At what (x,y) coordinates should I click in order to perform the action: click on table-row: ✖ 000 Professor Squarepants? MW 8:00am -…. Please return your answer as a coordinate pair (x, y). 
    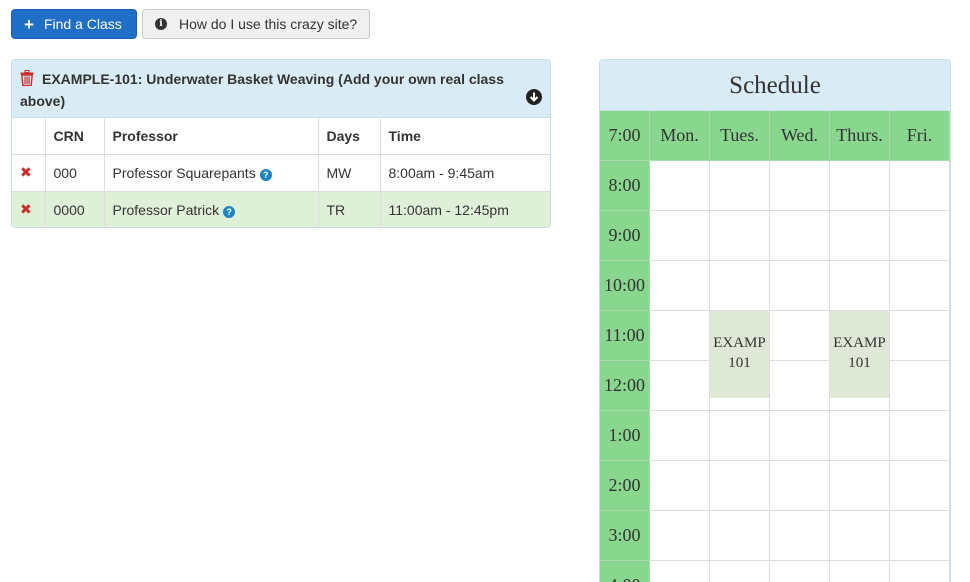
    Looking at the image, I should click on (281, 173).